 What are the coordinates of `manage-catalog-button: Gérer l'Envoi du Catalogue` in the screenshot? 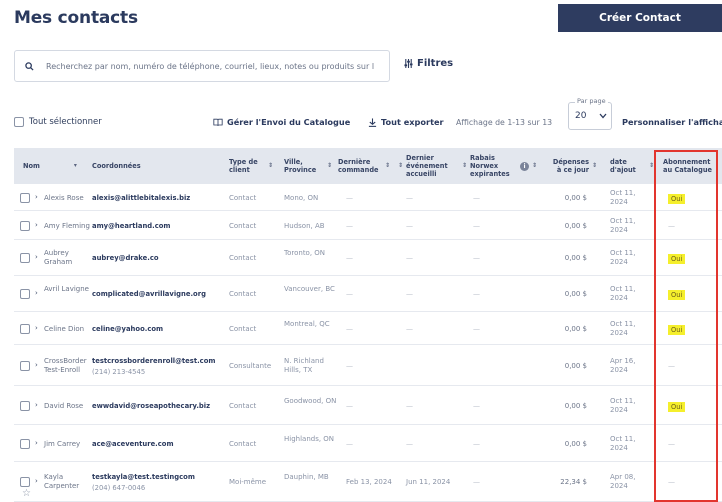 It's located at (281, 122).